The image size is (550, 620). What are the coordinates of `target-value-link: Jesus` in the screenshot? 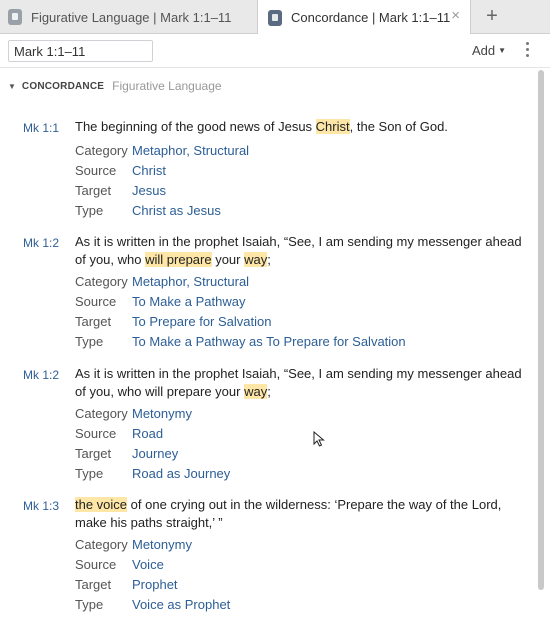 It's located at (149, 191).